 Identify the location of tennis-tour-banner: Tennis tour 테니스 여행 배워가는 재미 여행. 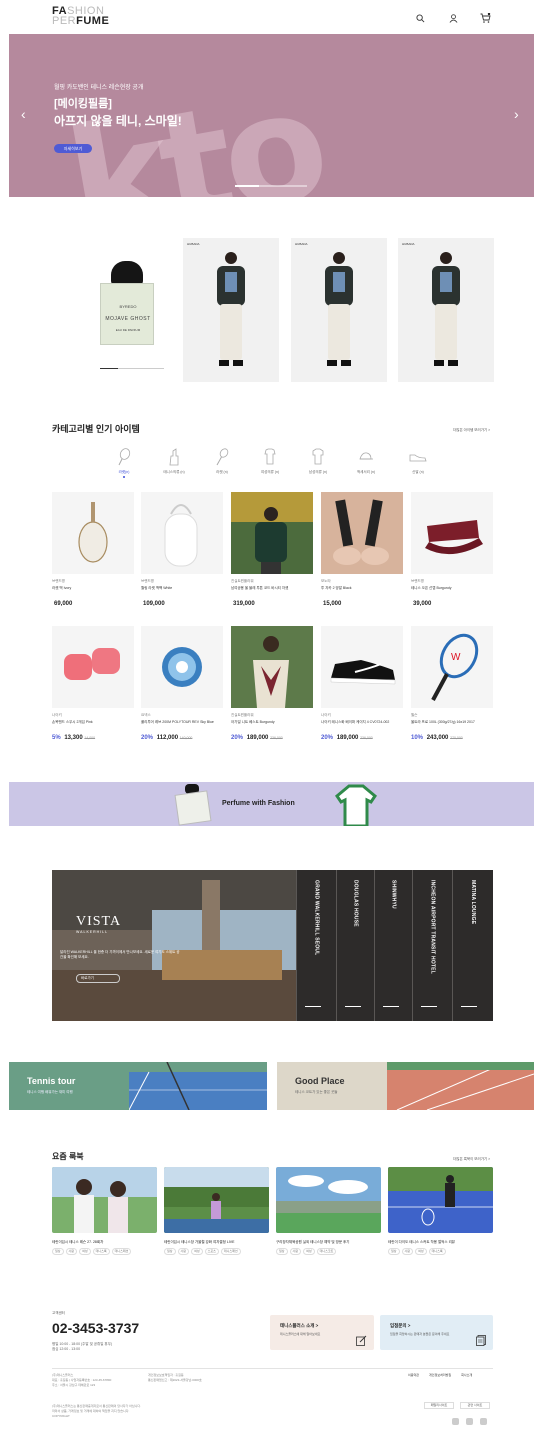
(138, 1086).